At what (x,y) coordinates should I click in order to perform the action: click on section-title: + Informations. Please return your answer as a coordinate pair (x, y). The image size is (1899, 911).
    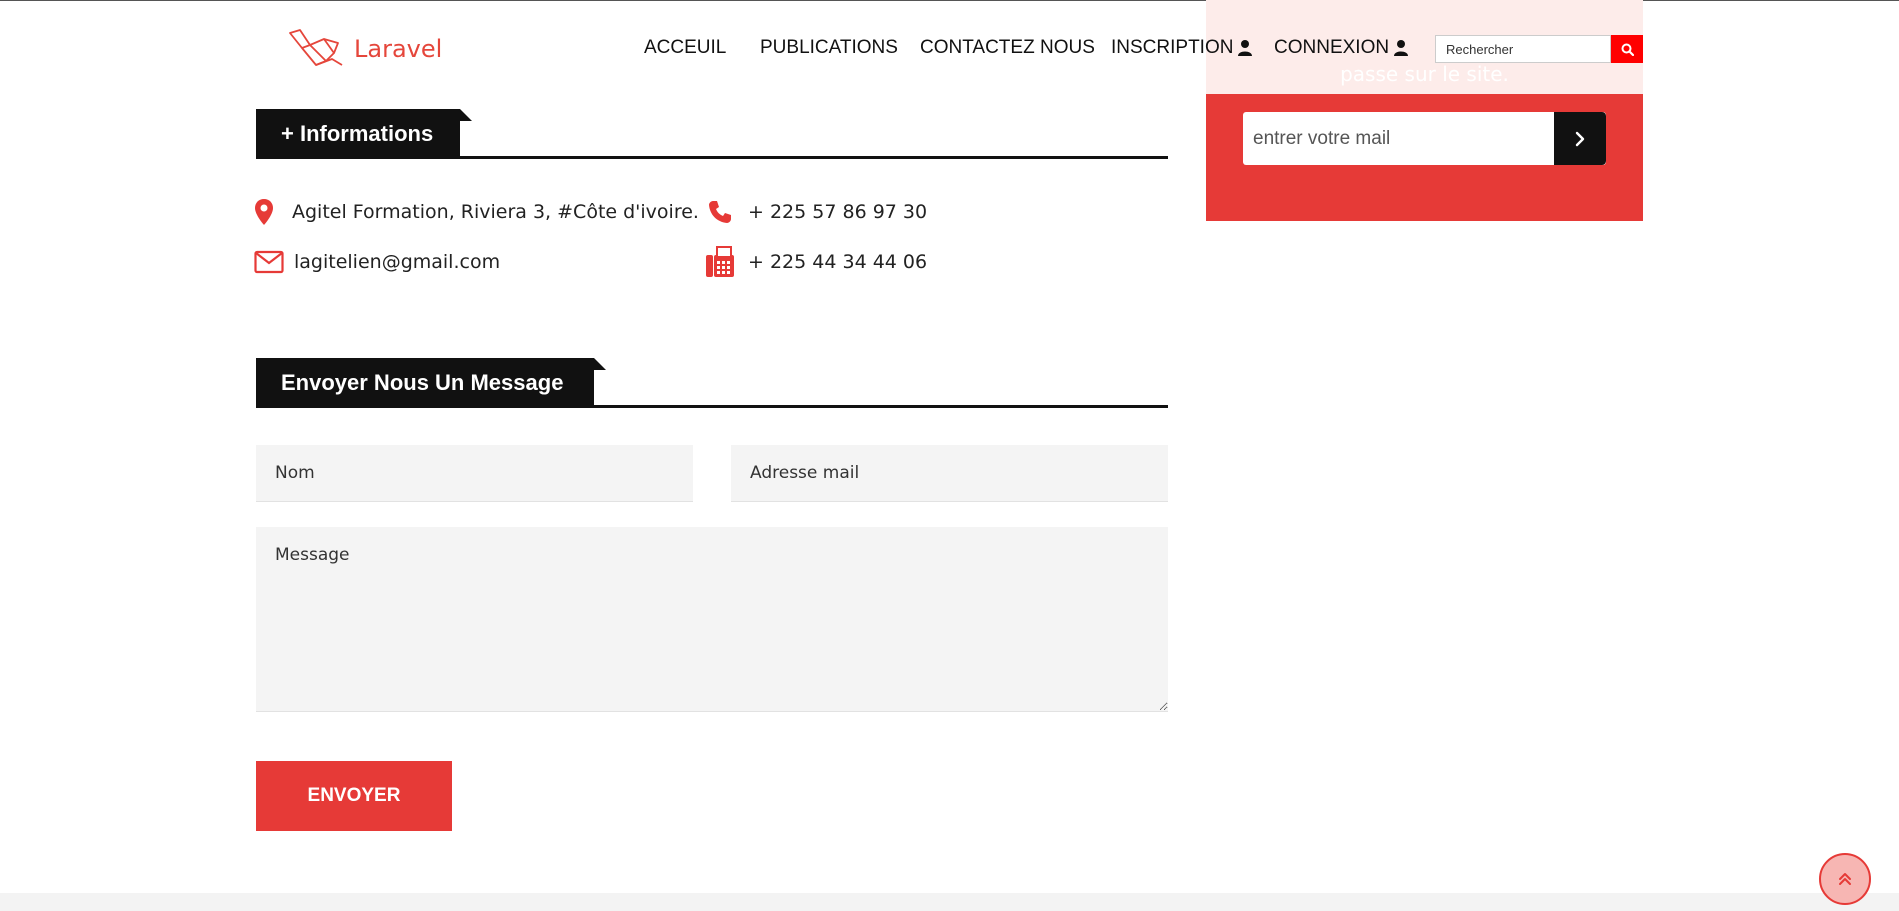
    Looking at the image, I should click on (364, 134).